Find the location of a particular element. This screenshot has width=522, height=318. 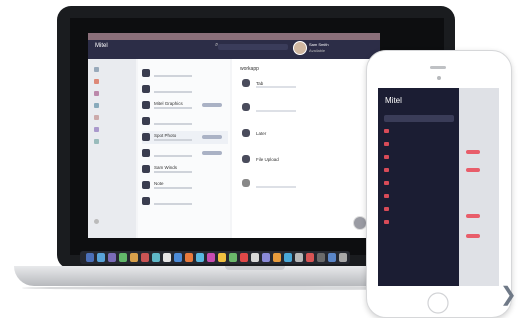

laptop-notch is located at coordinates (255, 268).